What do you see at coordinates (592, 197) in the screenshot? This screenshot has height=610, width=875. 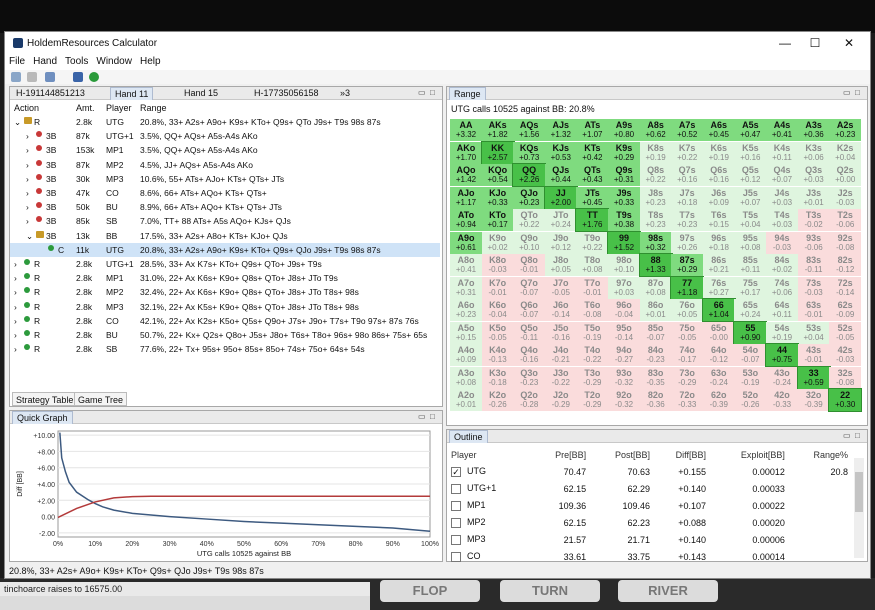 I see `range-cell: JTs +0.45` at bounding box center [592, 197].